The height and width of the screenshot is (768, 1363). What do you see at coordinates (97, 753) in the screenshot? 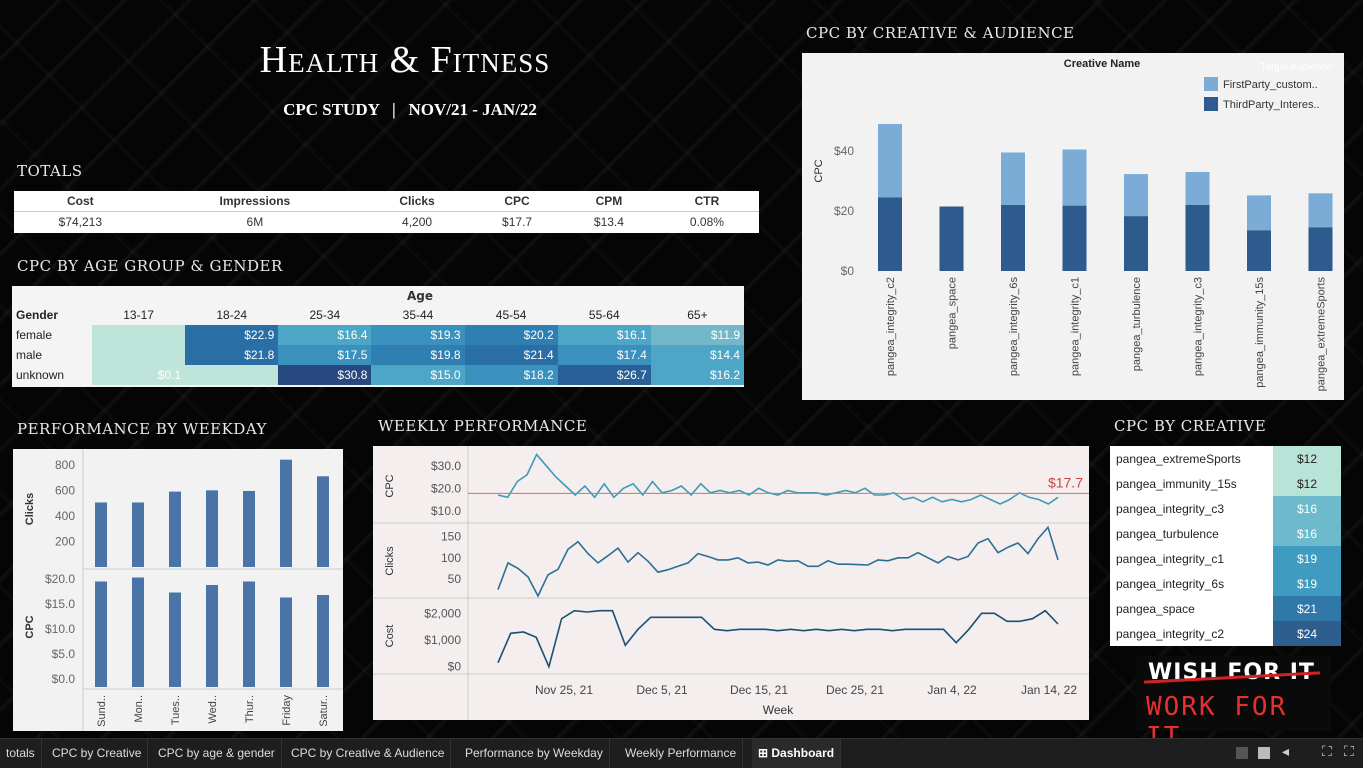
I see `sheet-tab: CPC by Creative` at bounding box center [97, 753].